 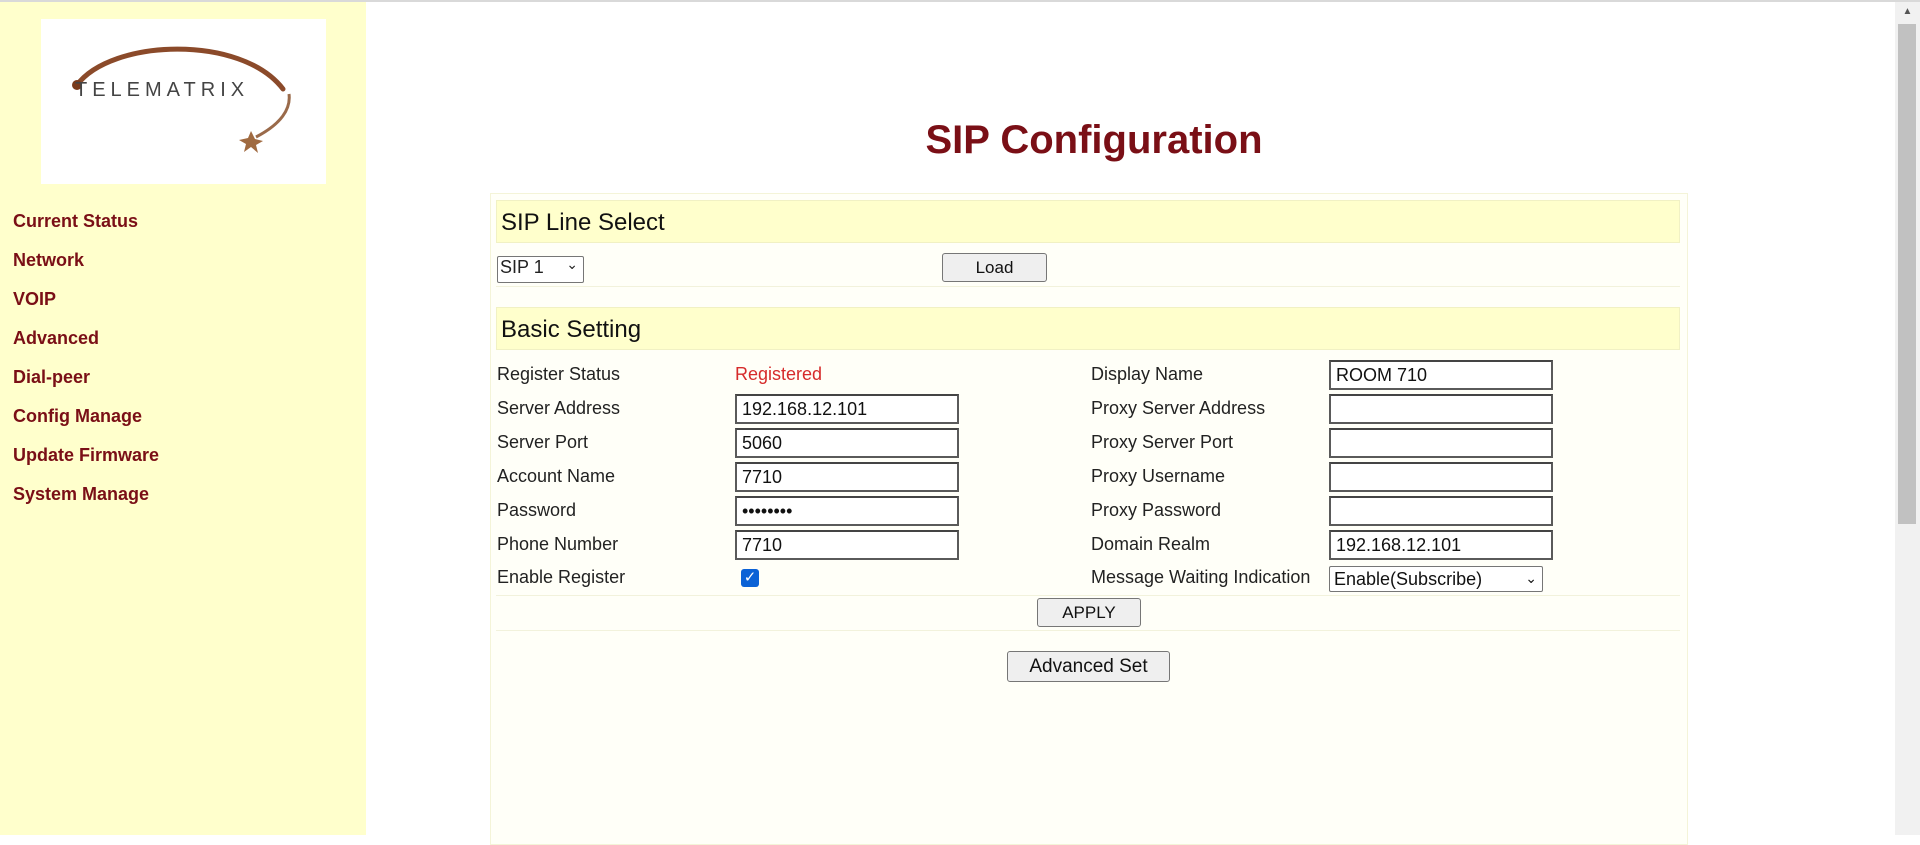 What do you see at coordinates (847, 477) in the screenshot?
I see `account-name-input` at bounding box center [847, 477].